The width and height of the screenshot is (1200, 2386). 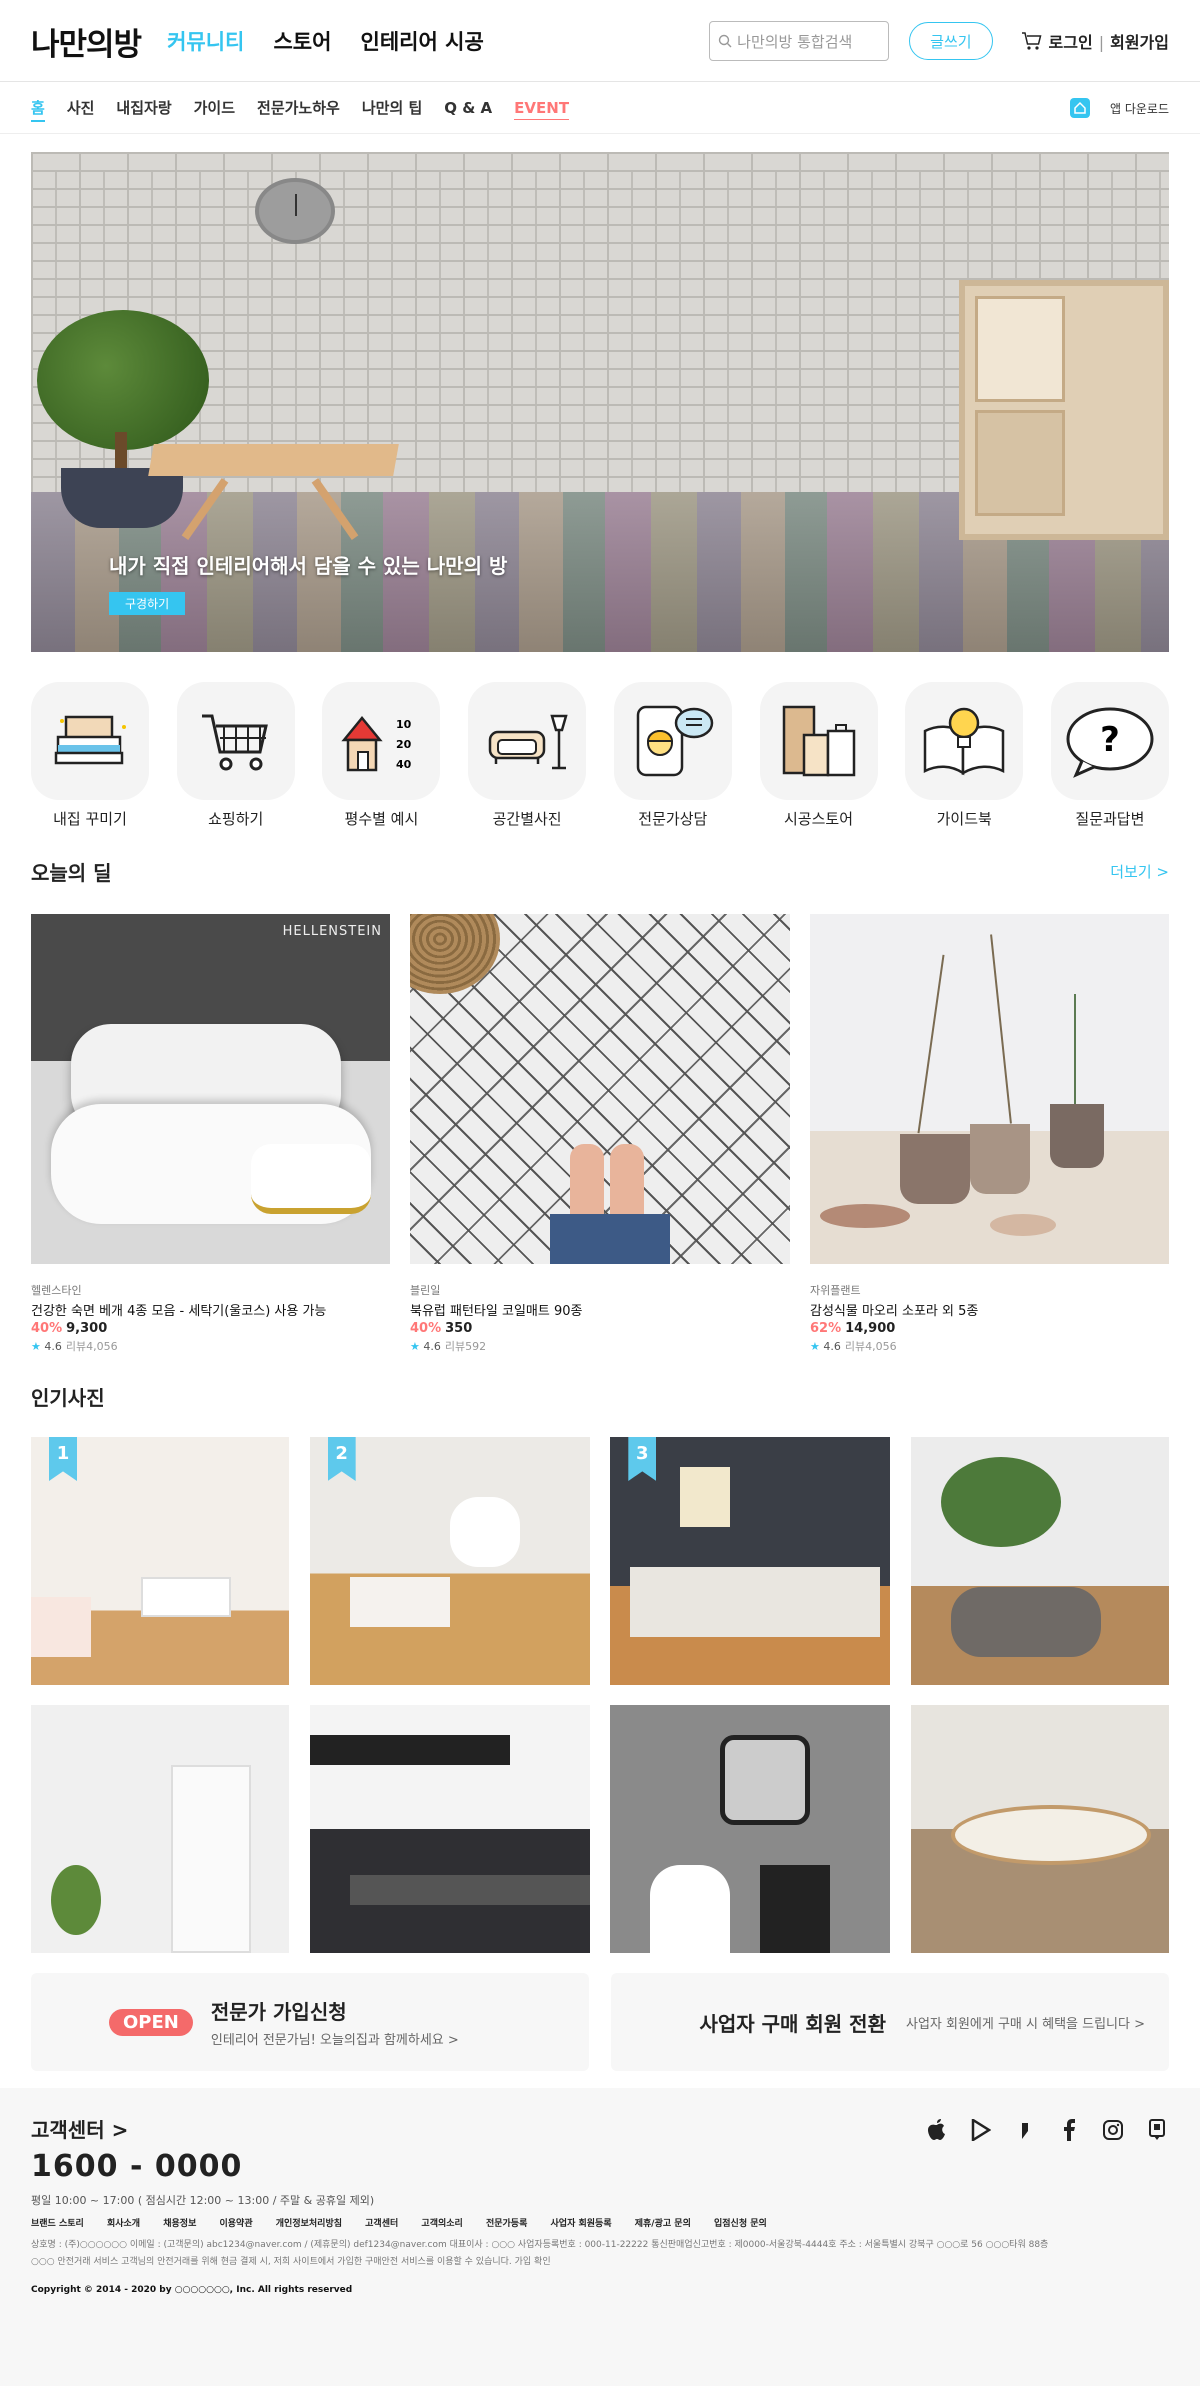 I want to click on nav-interior: 인테리어 시공, so click(x=422, y=42).